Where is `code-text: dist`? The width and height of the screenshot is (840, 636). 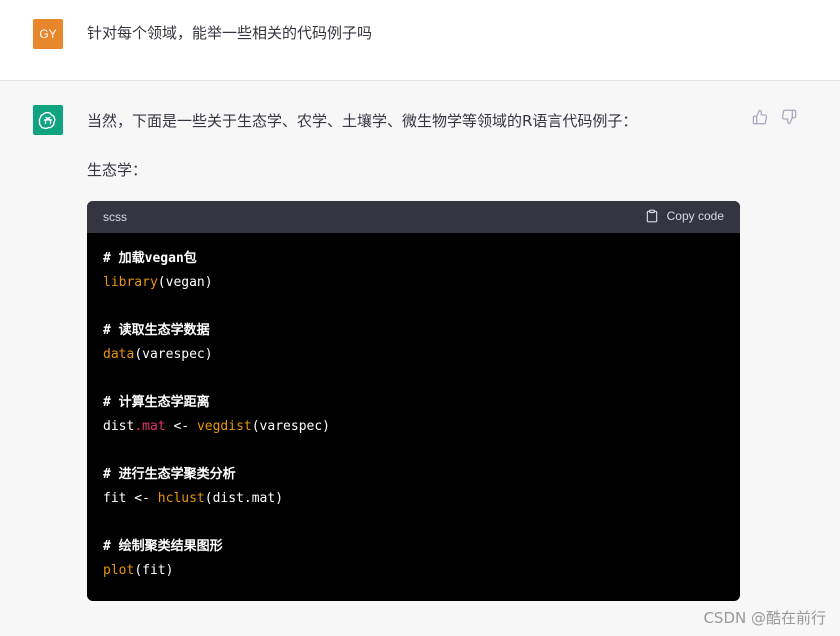
code-text: dist is located at coordinates (119, 426).